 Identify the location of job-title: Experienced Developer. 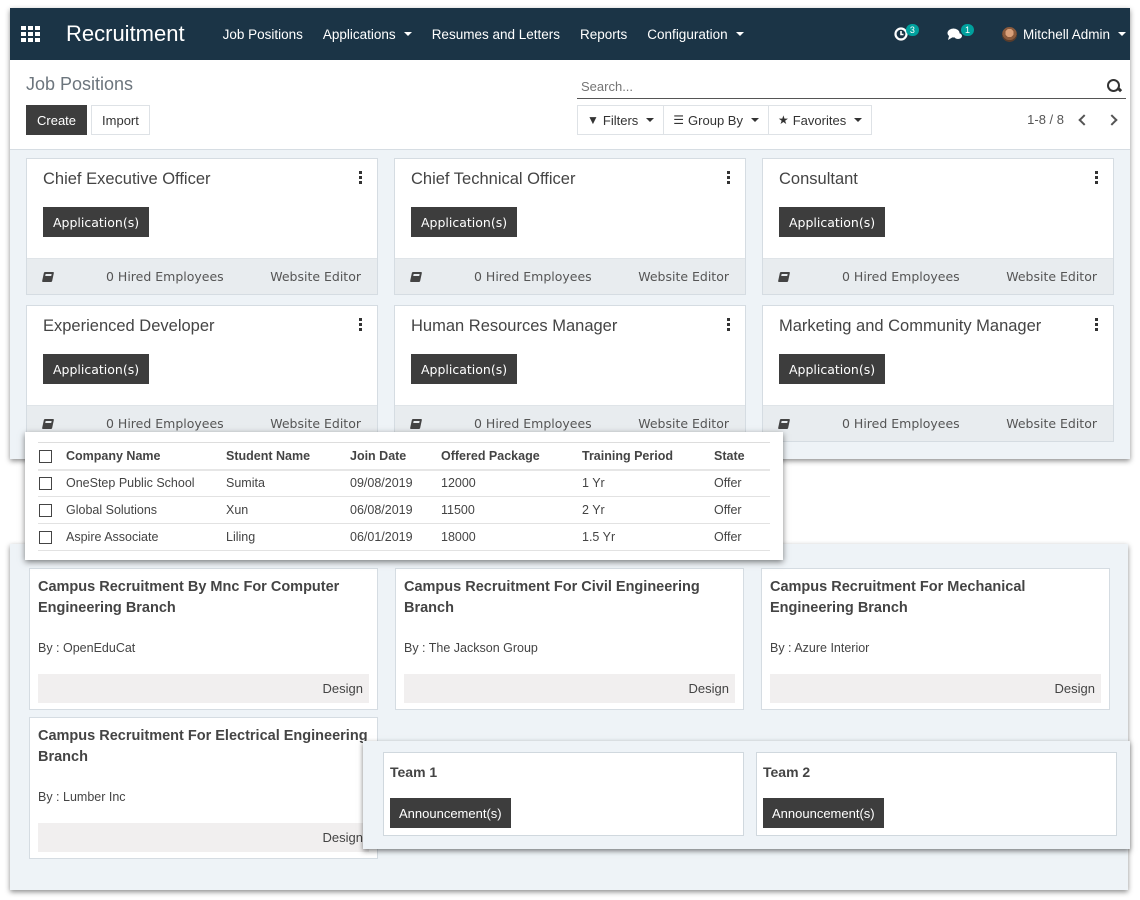
(129, 326).